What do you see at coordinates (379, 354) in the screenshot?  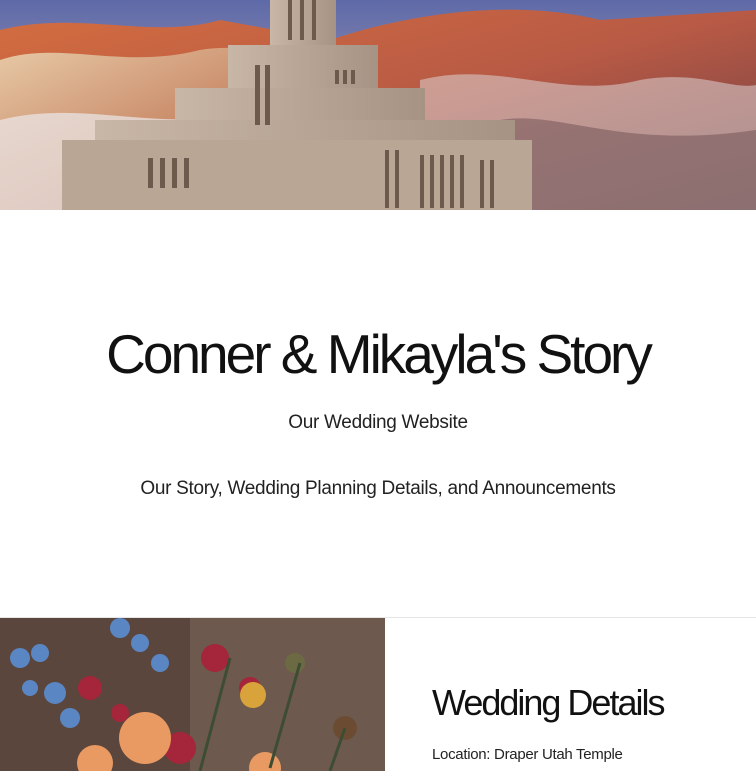 I see `page-title: Conner & Mikayla's Story` at bounding box center [379, 354].